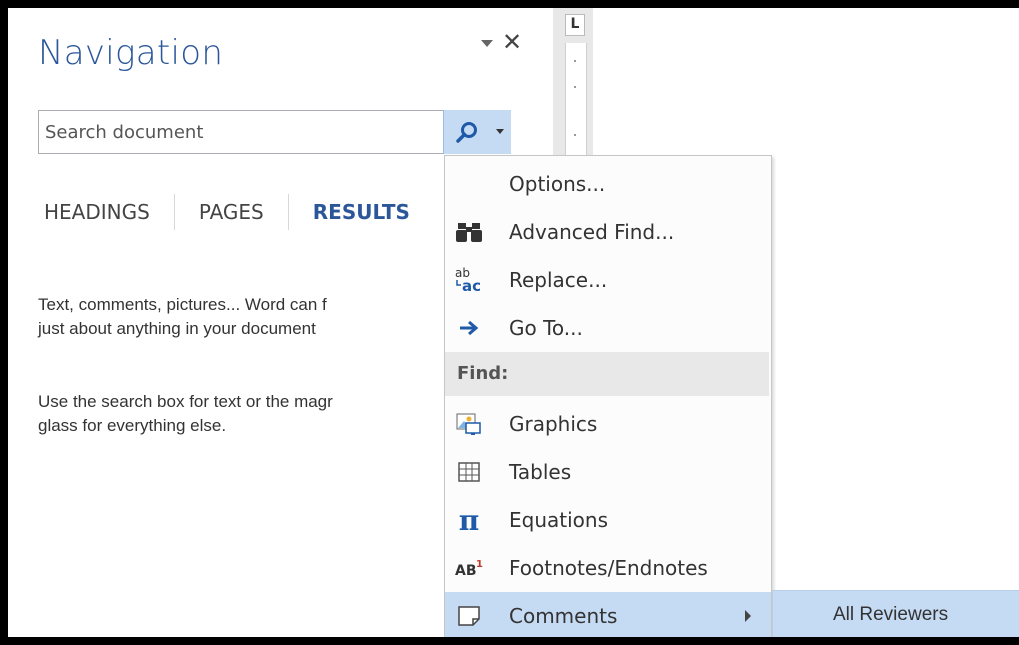  I want to click on menu-item-graphics: Graphics, so click(608, 424).